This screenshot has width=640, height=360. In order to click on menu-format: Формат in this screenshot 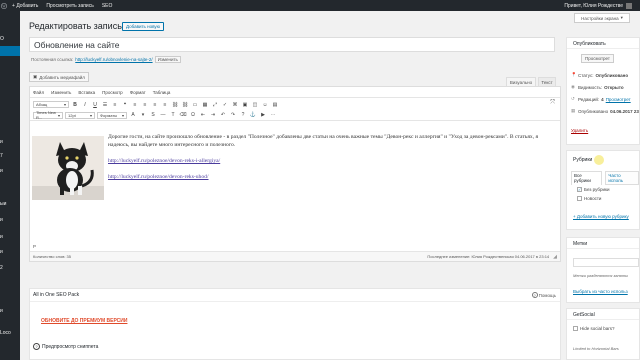, I will do `click(138, 92)`.